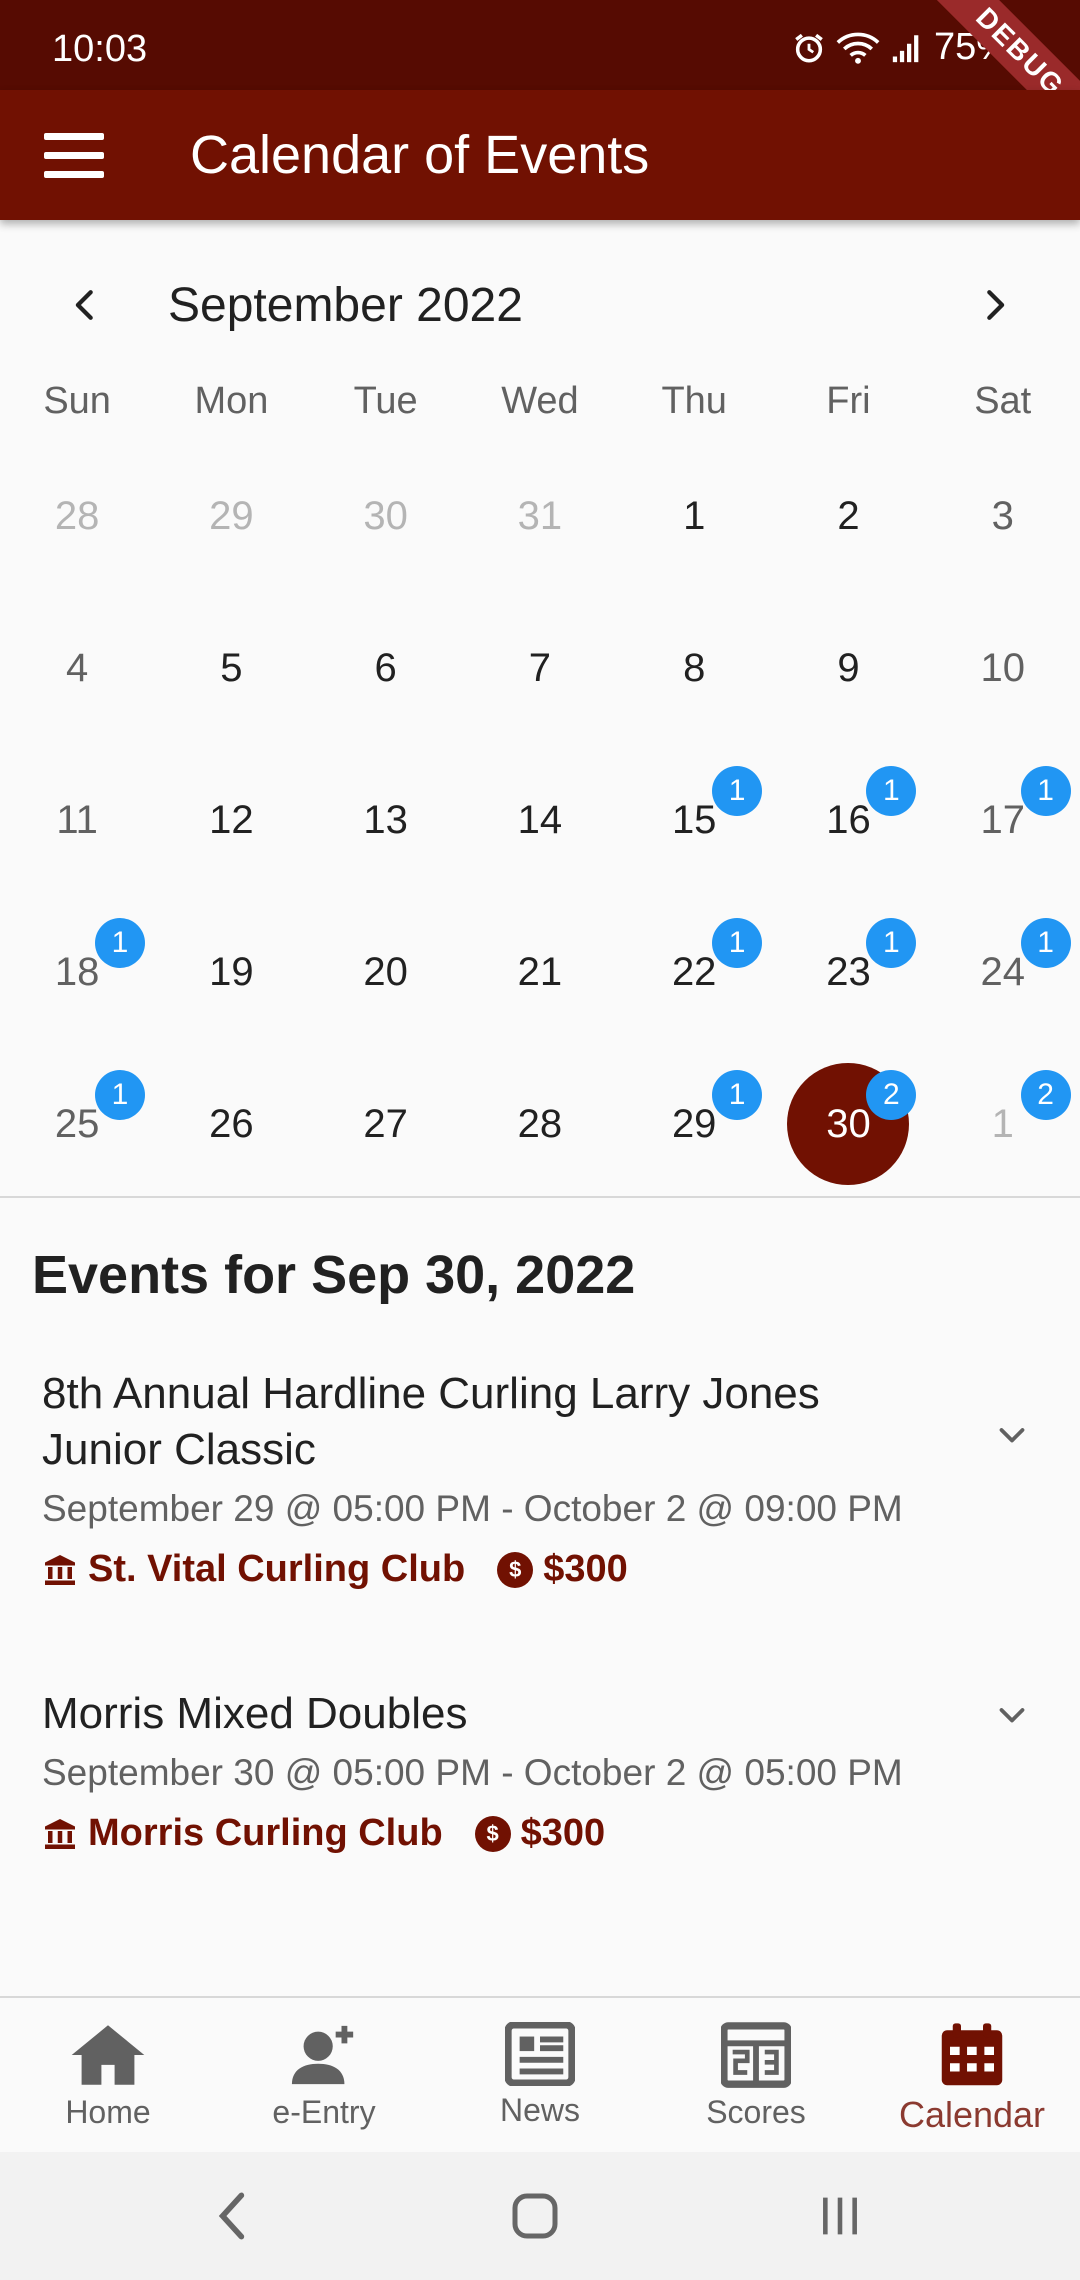 This screenshot has width=1080, height=2280. What do you see at coordinates (540, 972) in the screenshot?
I see `day-cell: 21` at bounding box center [540, 972].